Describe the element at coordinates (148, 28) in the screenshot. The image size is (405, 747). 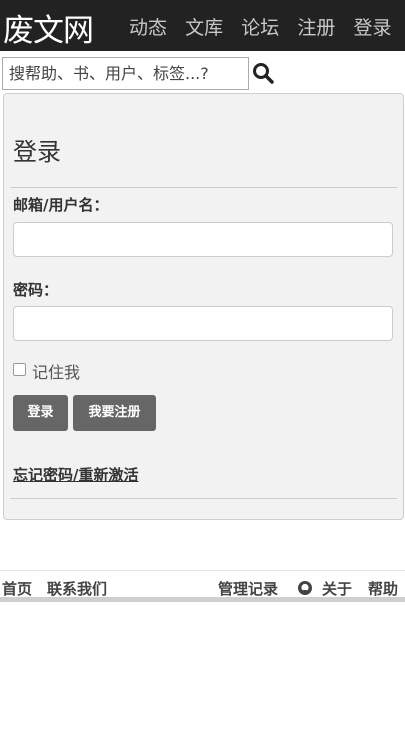
I see `nav-link-dongtai: 动态` at that location.